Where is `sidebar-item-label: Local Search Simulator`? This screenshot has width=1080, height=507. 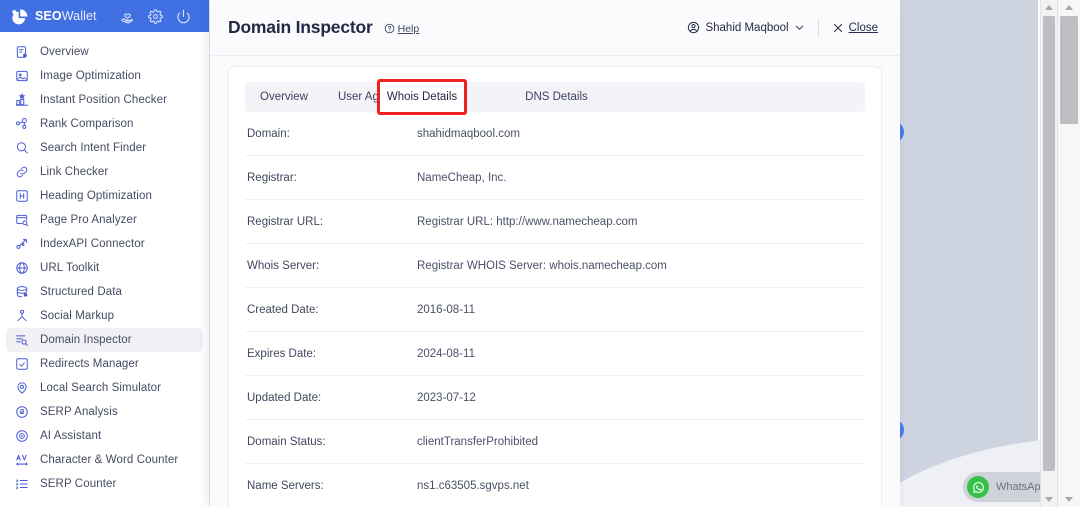
sidebar-item-label: Local Search Simulator is located at coordinates (101, 388).